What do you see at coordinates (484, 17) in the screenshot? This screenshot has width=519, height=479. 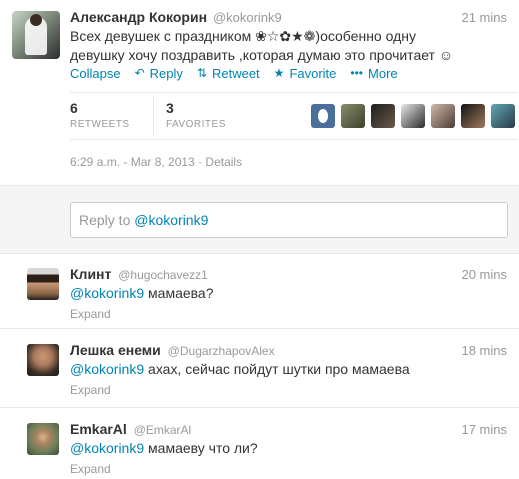 I see `tweet-time: 21 mins` at bounding box center [484, 17].